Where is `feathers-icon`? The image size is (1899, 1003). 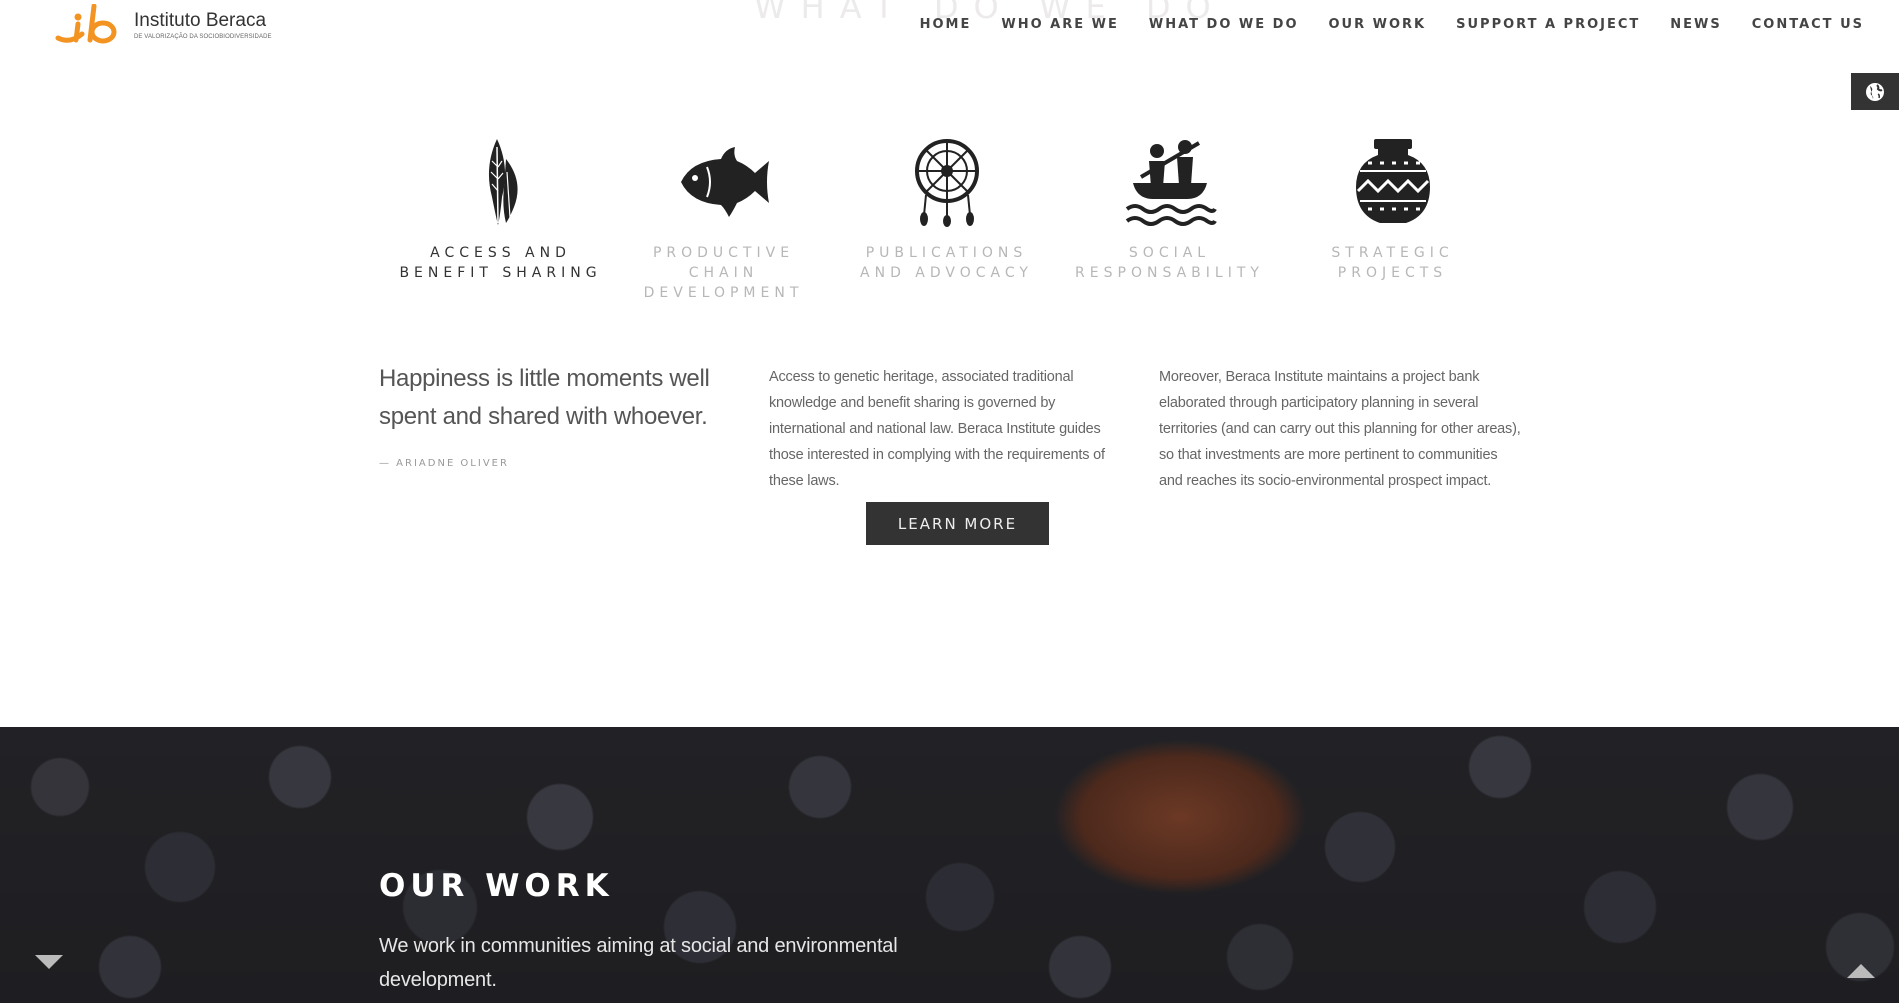
feathers-icon is located at coordinates (503, 182).